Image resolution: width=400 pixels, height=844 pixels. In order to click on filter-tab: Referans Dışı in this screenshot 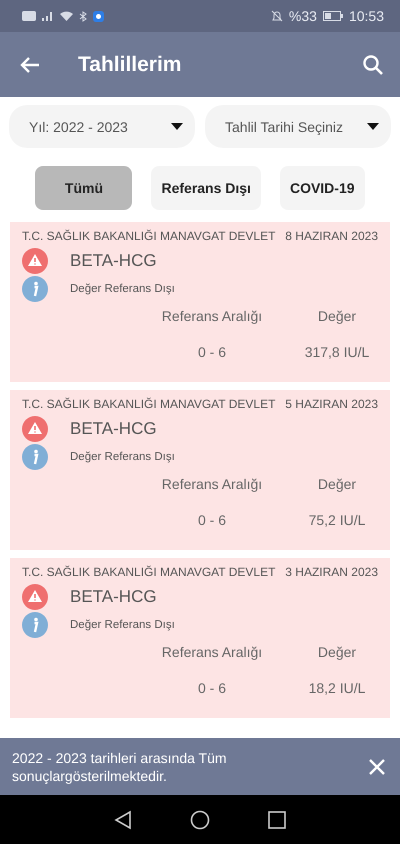, I will do `click(206, 188)`.